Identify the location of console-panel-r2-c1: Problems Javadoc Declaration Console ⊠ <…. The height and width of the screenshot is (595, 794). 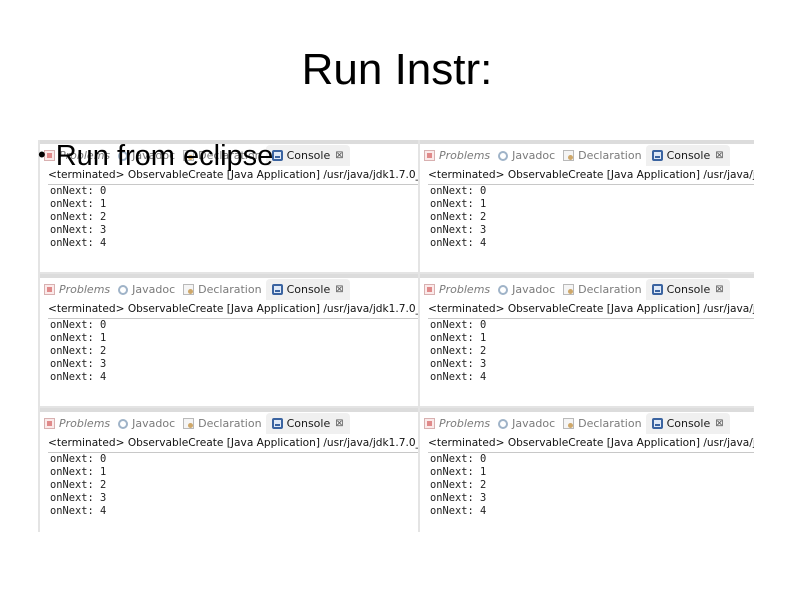
(229, 340).